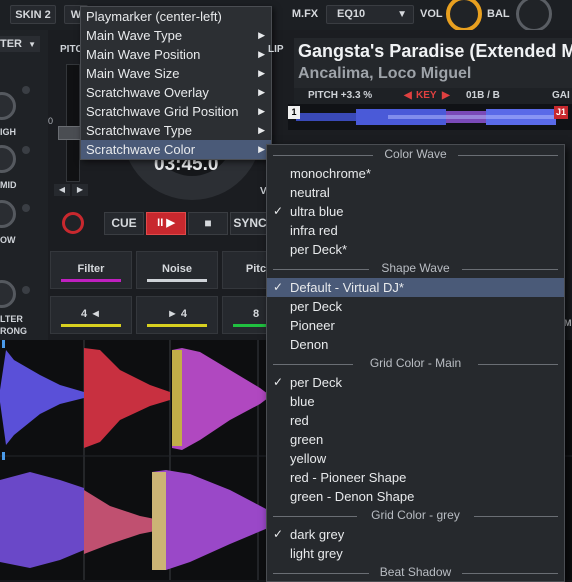 This screenshot has height=582, width=572. I want to click on cue-marker-j1: J1, so click(561, 112).